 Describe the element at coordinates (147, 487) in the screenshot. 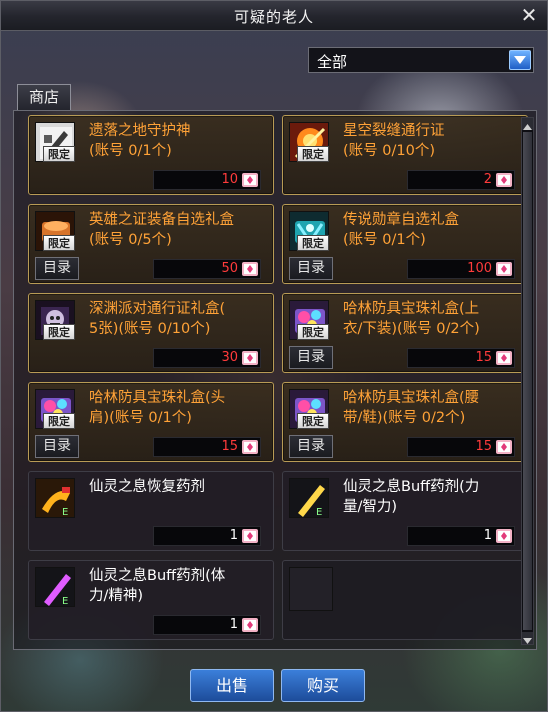

I see `item-name-line: 仙灵之息恢复药剂` at that location.